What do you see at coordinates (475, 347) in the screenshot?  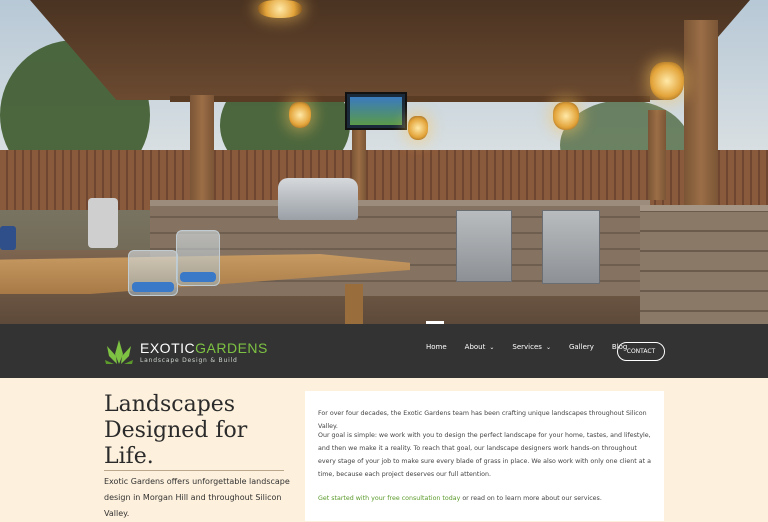 I see `nav-item-label: About` at bounding box center [475, 347].